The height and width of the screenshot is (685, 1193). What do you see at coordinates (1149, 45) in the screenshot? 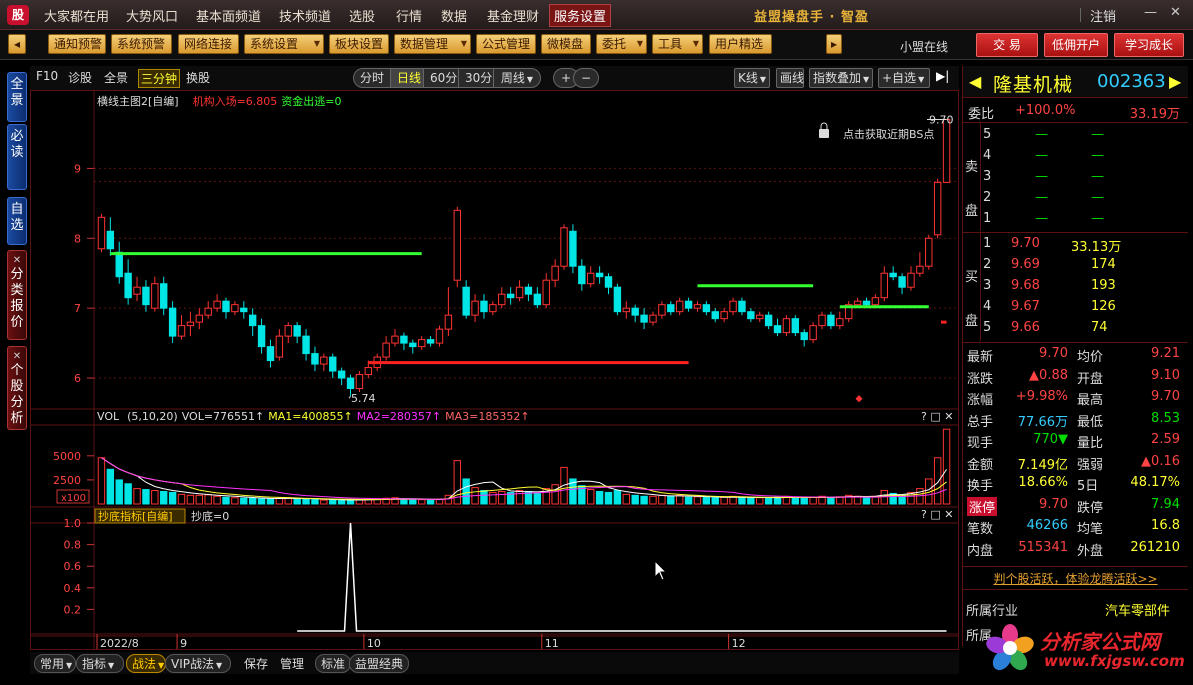
I see `learn-button: 学习成长` at bounding box center [1149, 45].